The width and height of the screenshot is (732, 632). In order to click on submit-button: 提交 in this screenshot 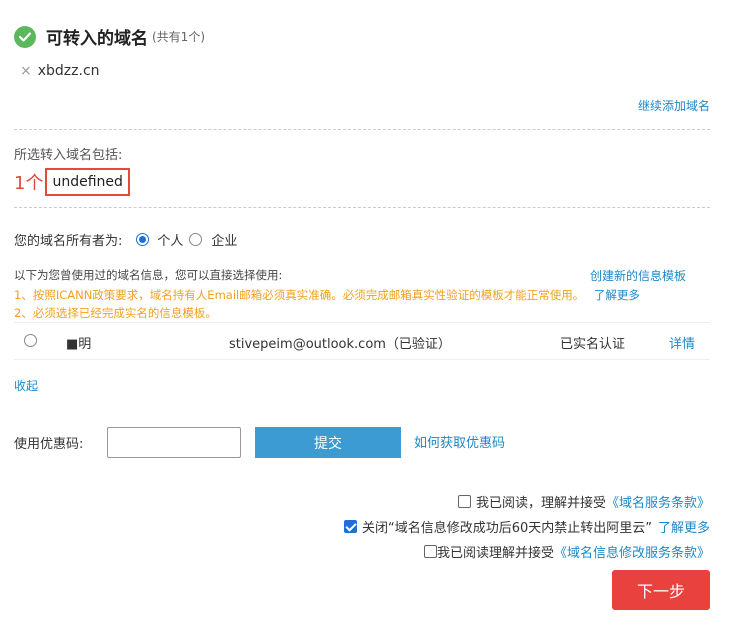, I will do `click(328, 442)`.